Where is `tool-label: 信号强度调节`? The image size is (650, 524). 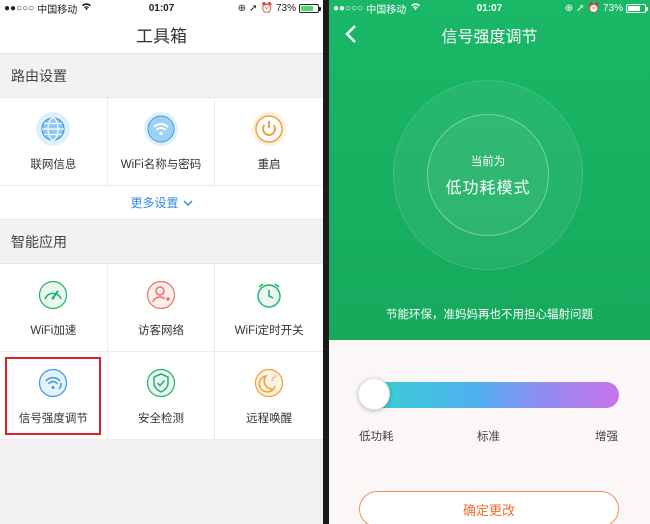
tool-label: 信号强度调节 is located at coordinates (53, 418).